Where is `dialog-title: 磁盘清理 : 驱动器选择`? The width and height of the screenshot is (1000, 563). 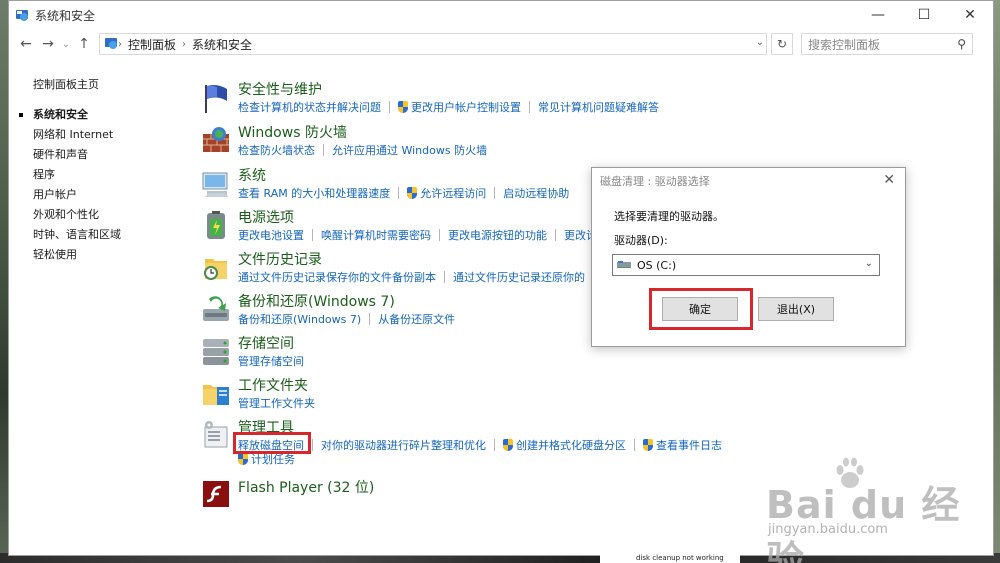
dialog-title: 磁盘清理 : 驱动器选择 is located at coordinates (655, 181).